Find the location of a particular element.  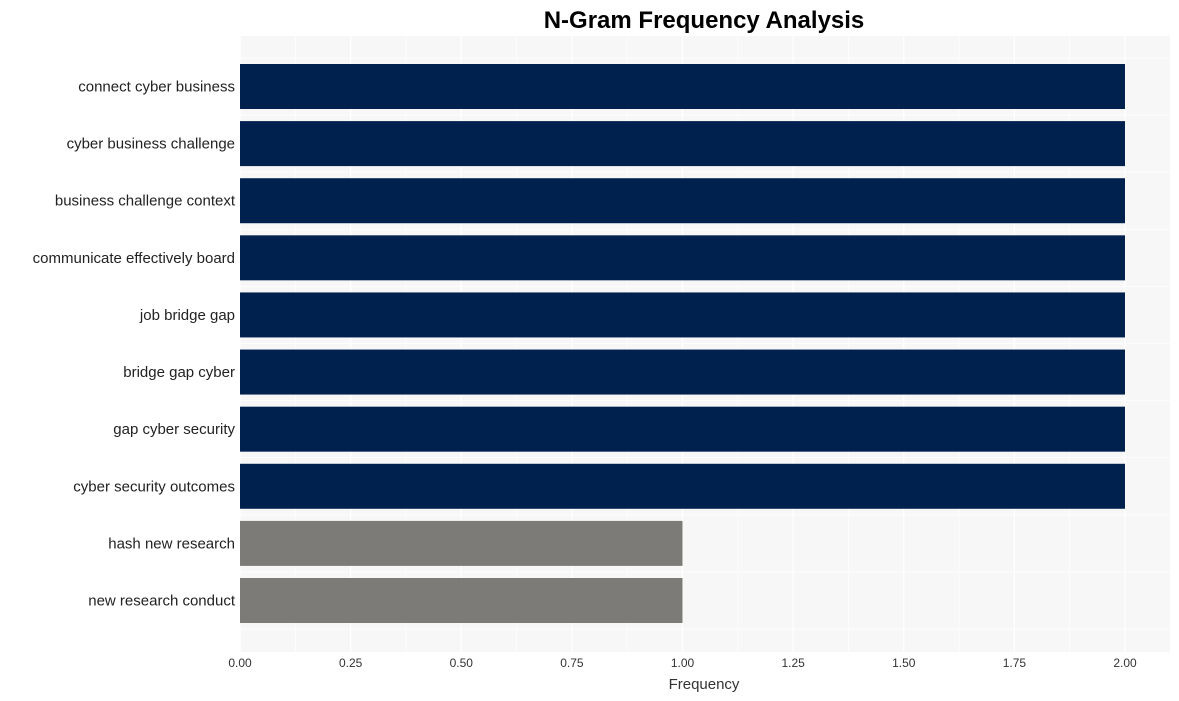

x-tick-label: 1.25 is located at coordinates (793, 663).